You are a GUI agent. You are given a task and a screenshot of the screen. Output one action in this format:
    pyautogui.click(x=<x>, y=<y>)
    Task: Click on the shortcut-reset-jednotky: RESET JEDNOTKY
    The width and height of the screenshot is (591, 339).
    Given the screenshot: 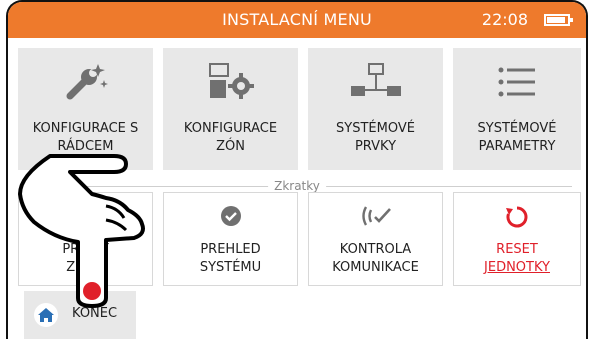 What is the action you would take?
    pyautogui.click(x=517, y=239)
    